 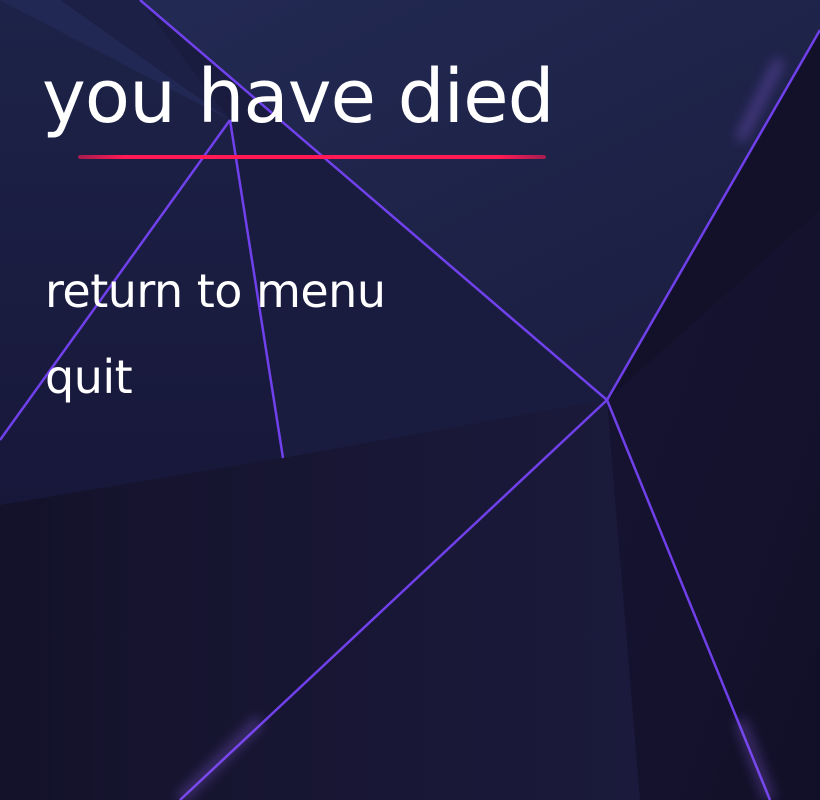 I want to click on quit-button: quit, so click(x=215, y=397).